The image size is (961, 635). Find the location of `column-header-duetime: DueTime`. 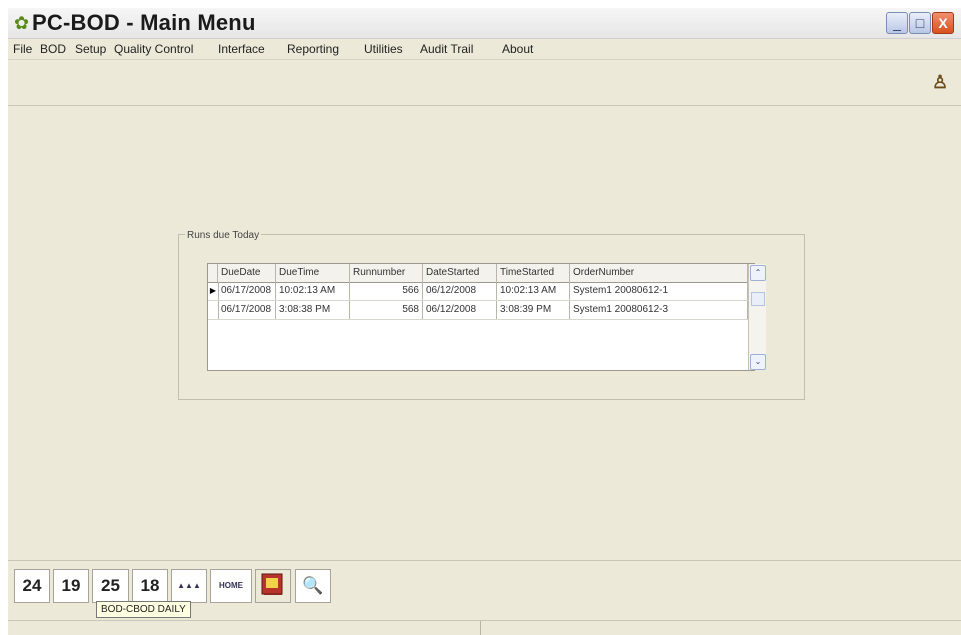

column-header-duetime: DueTime is located at coordinates (313, 273).